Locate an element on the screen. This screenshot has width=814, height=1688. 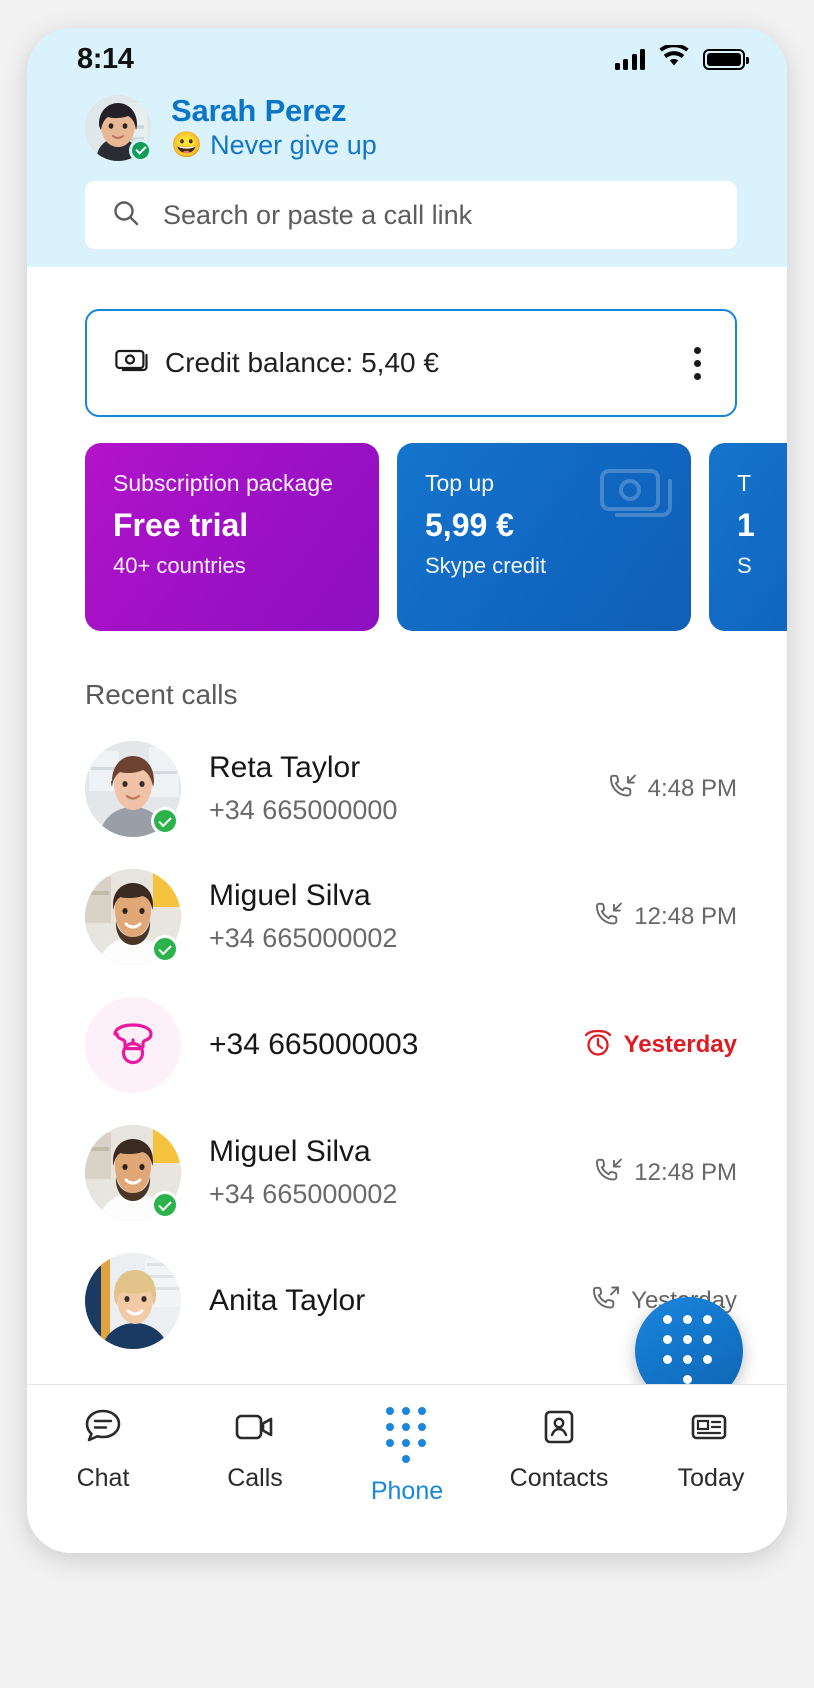
tab-calls: Calls is located at coordinates (255, 1450).